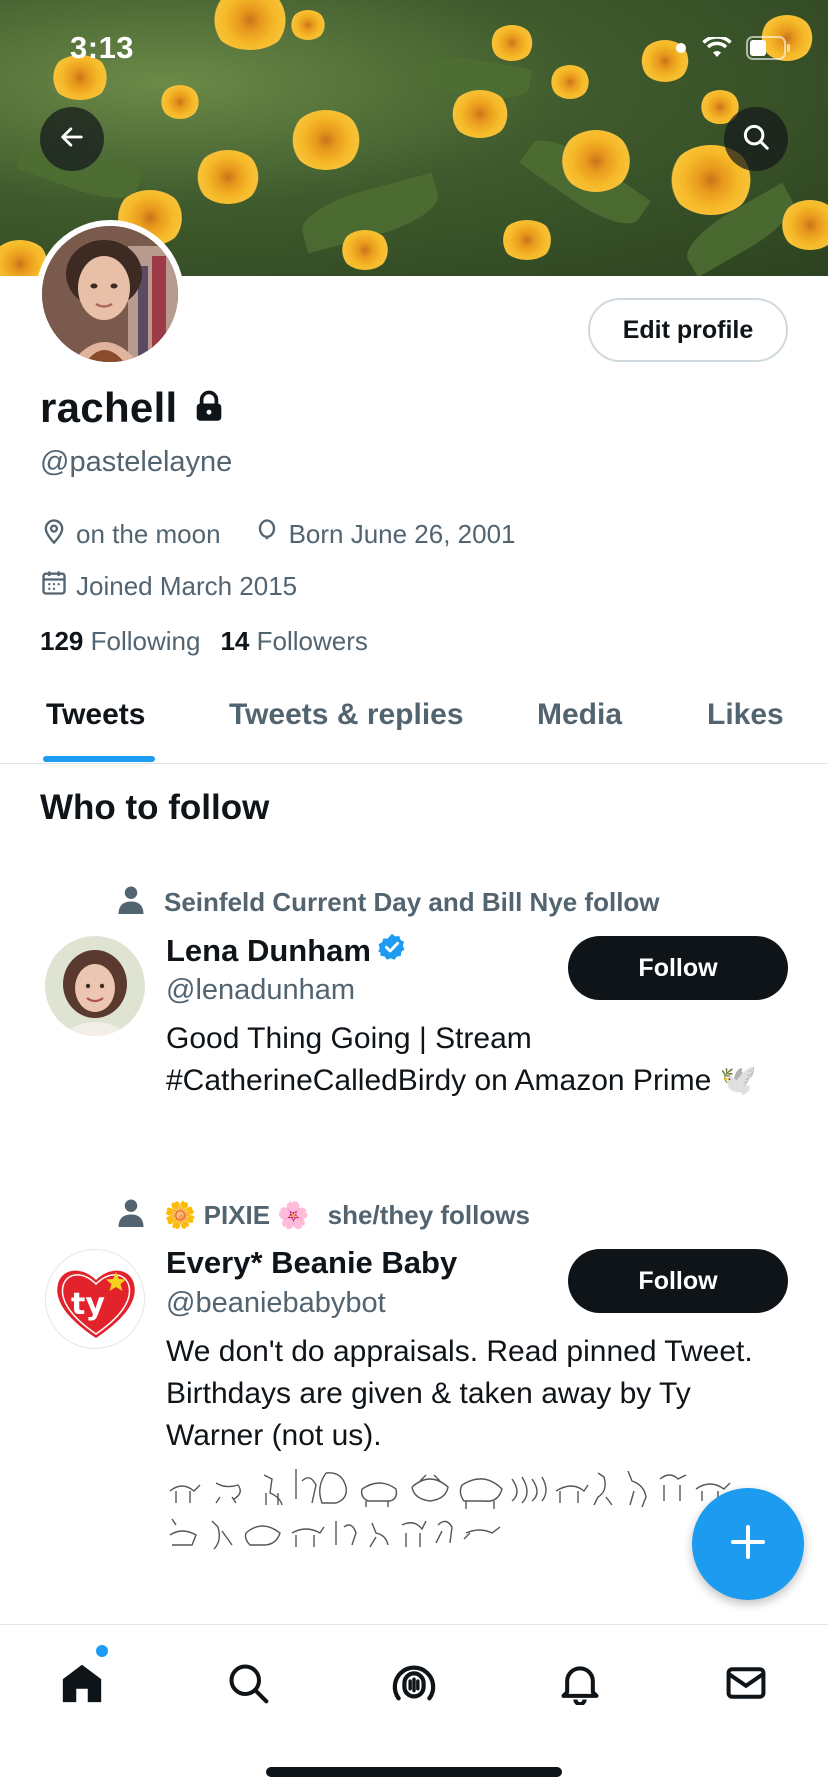  What do you see at coordinates (237, 1215) in the screenshot?
I see `social-context-prefix: 🌼 PIXIE 🌸` at bounding box center [237, 1215].